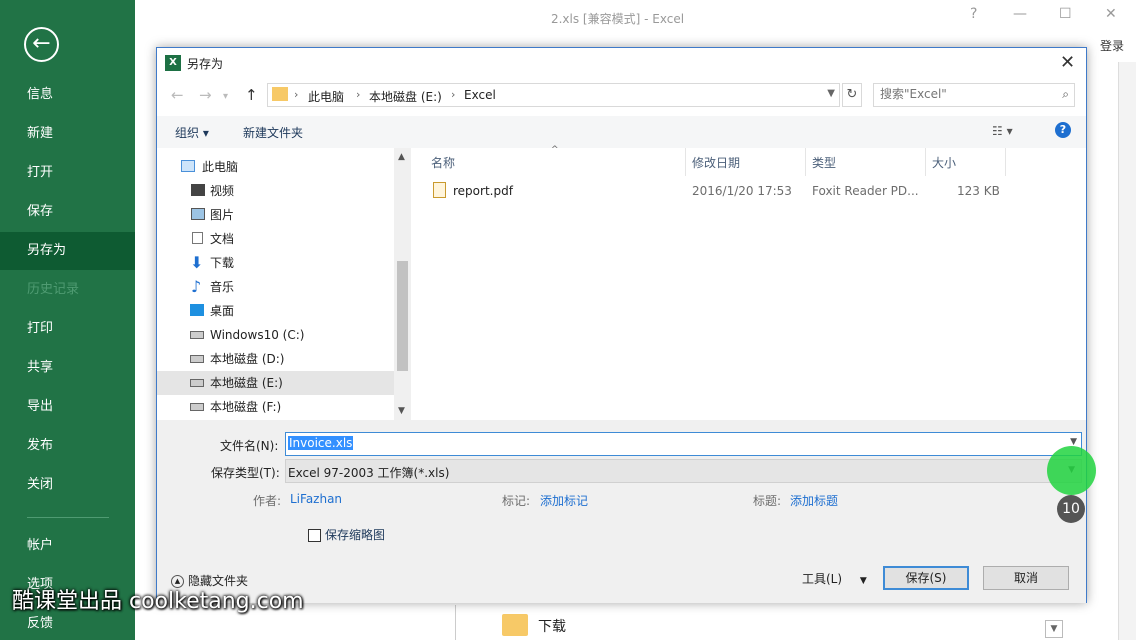  I want to click on tools-dropdown-icon: ▼, so click(863, 581).